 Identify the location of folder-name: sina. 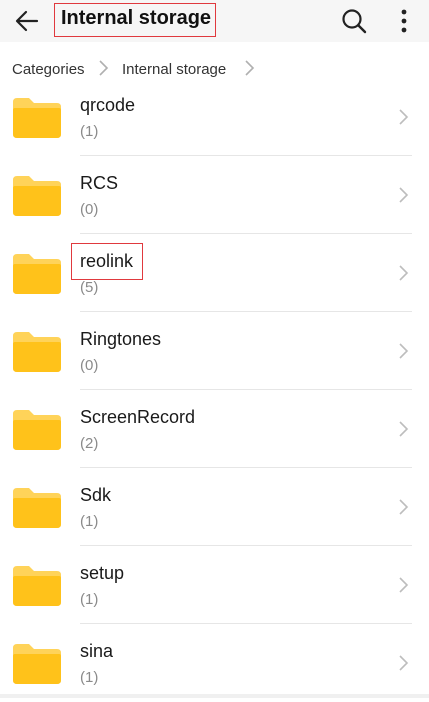
(97, 651).